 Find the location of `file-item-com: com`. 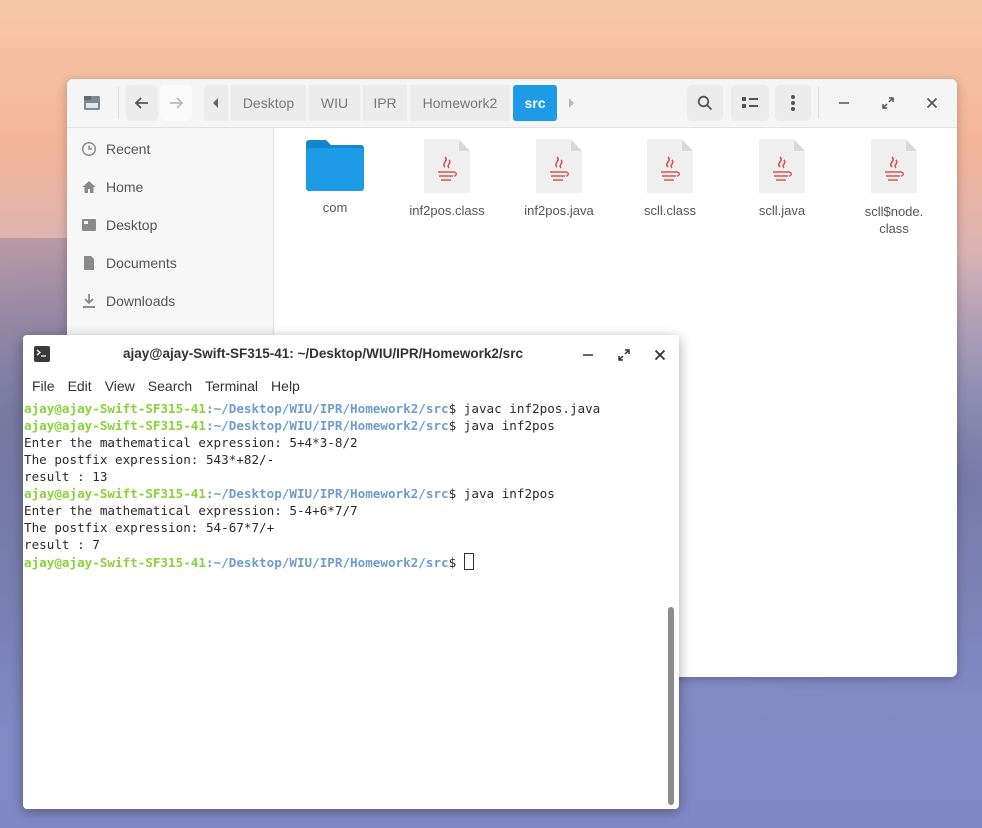

file-item-com: com is located at coordinates (335, 177).